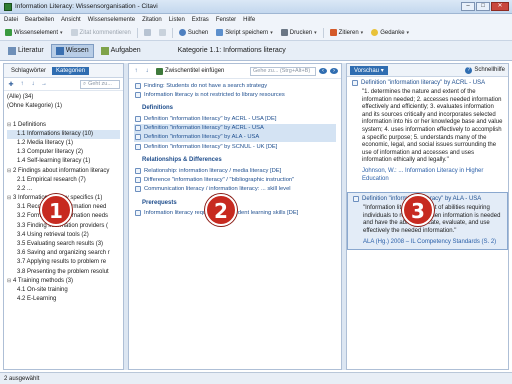 The image size is (512, 384). I want to click on preview-toolbar: Vorschau ▾ ? Schnellhilfe, so click(427, 70).